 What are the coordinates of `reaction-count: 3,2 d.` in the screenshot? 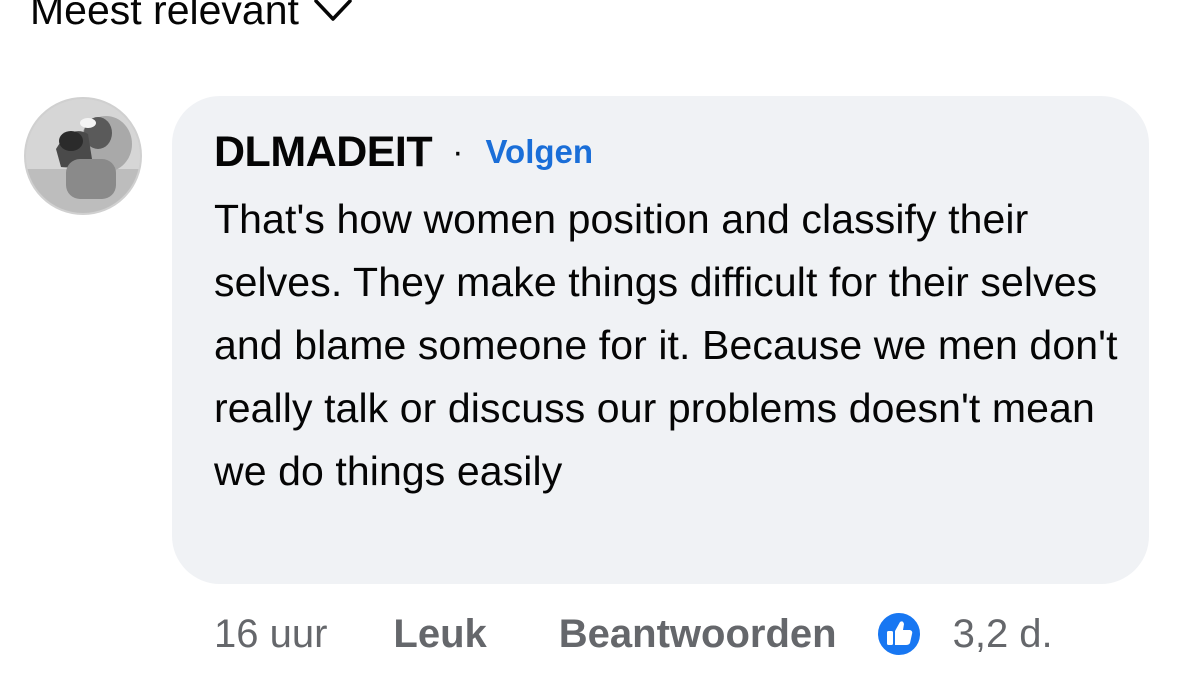 It's located at (1002, 633).